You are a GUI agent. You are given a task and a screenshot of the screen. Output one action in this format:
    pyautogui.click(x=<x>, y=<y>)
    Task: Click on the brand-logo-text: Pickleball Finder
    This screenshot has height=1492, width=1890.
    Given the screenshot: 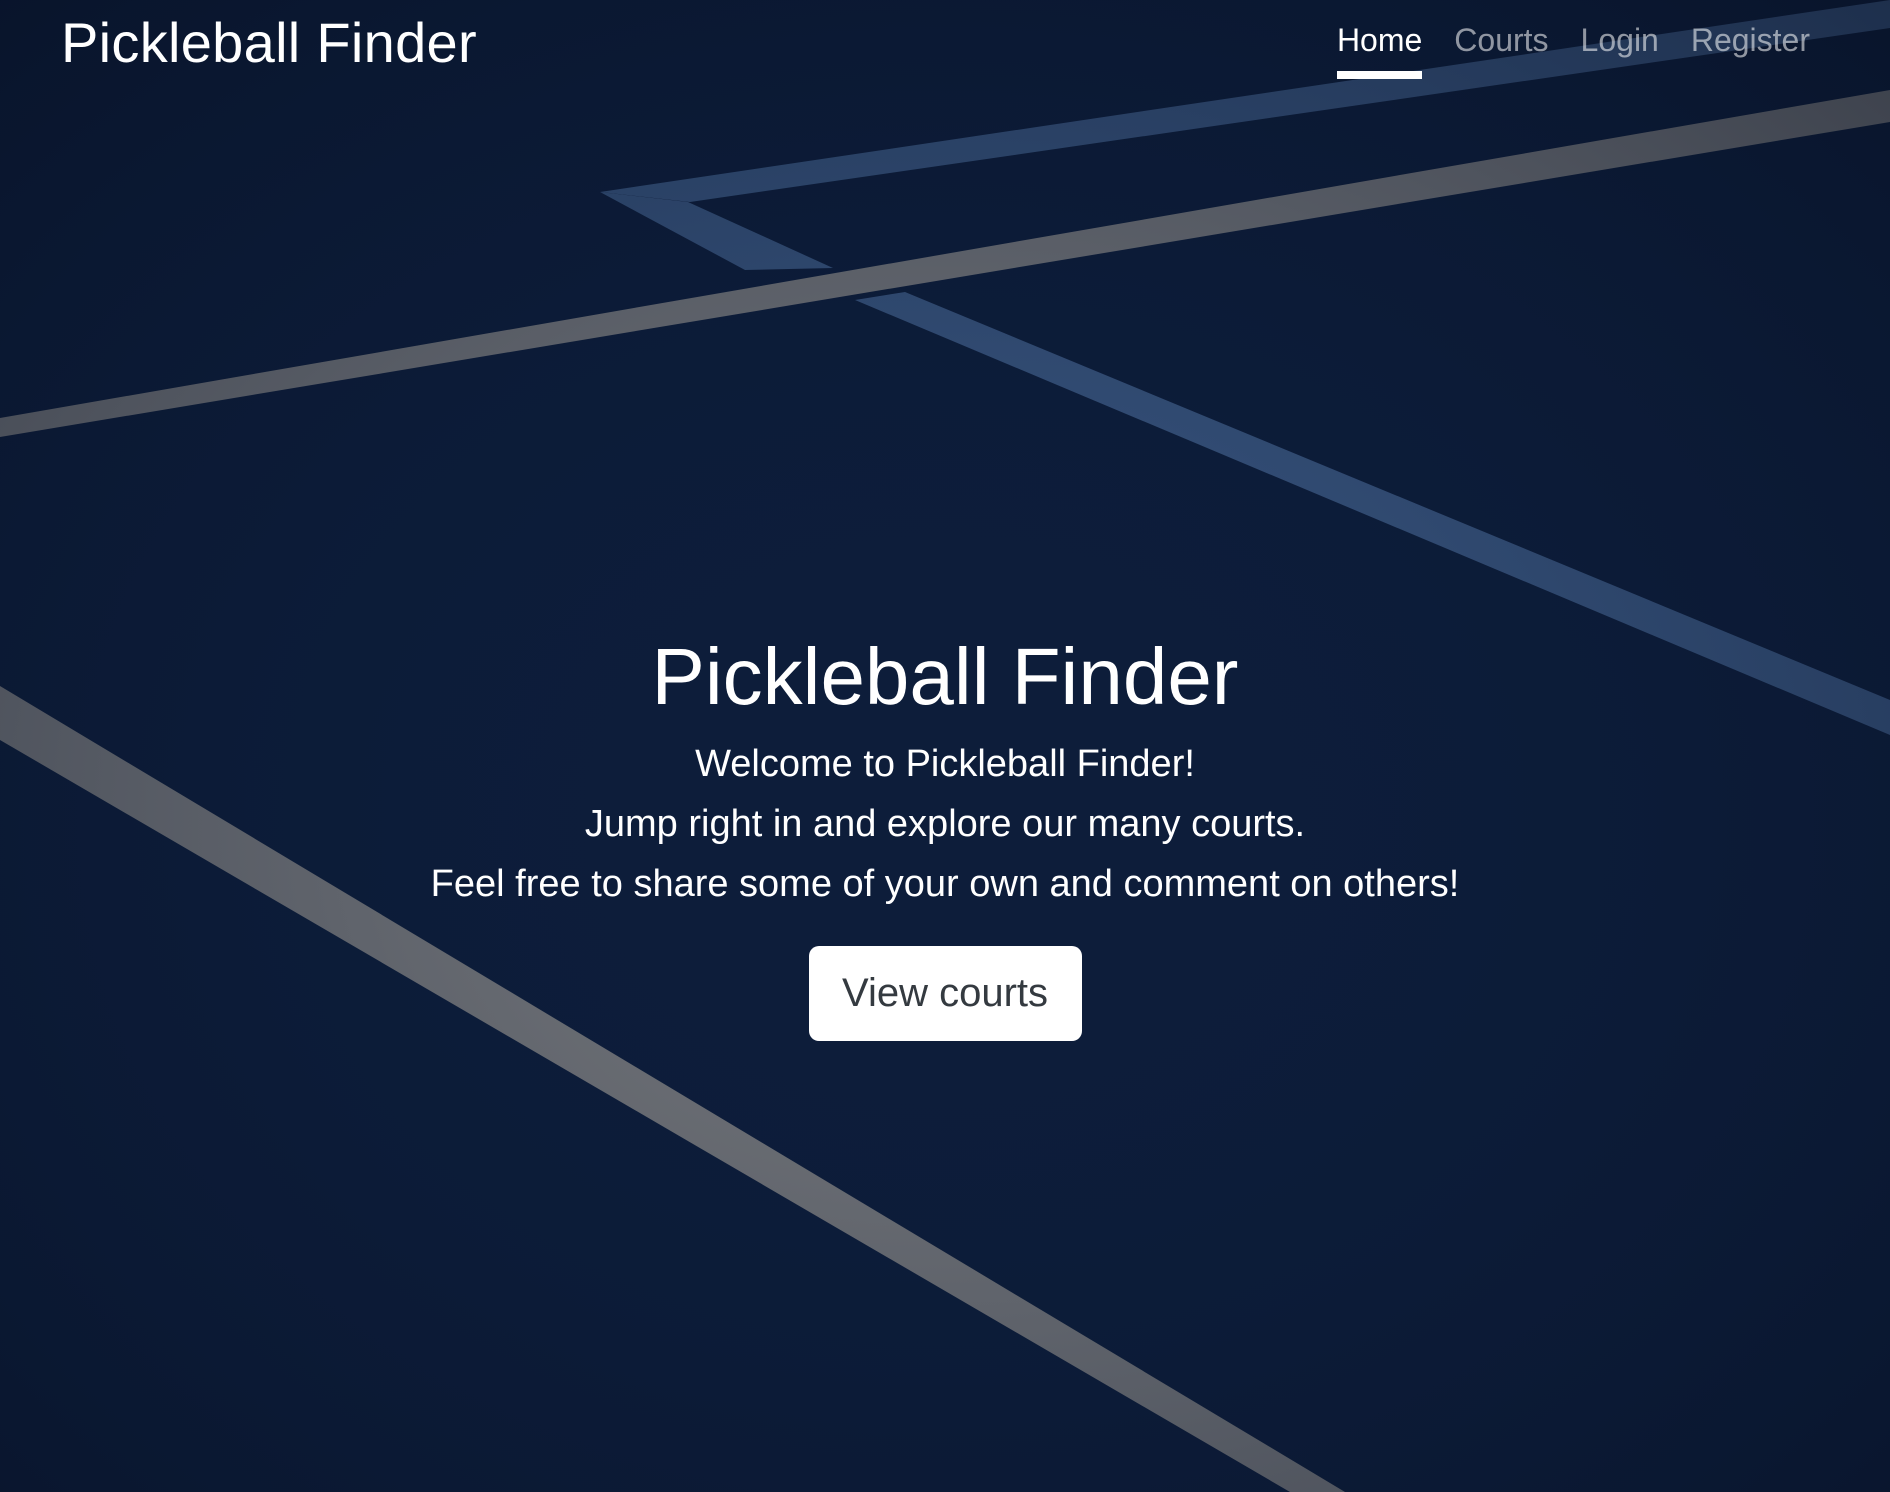 What is the action you would take?
    pyautogui.click(x=269, y=42)
    